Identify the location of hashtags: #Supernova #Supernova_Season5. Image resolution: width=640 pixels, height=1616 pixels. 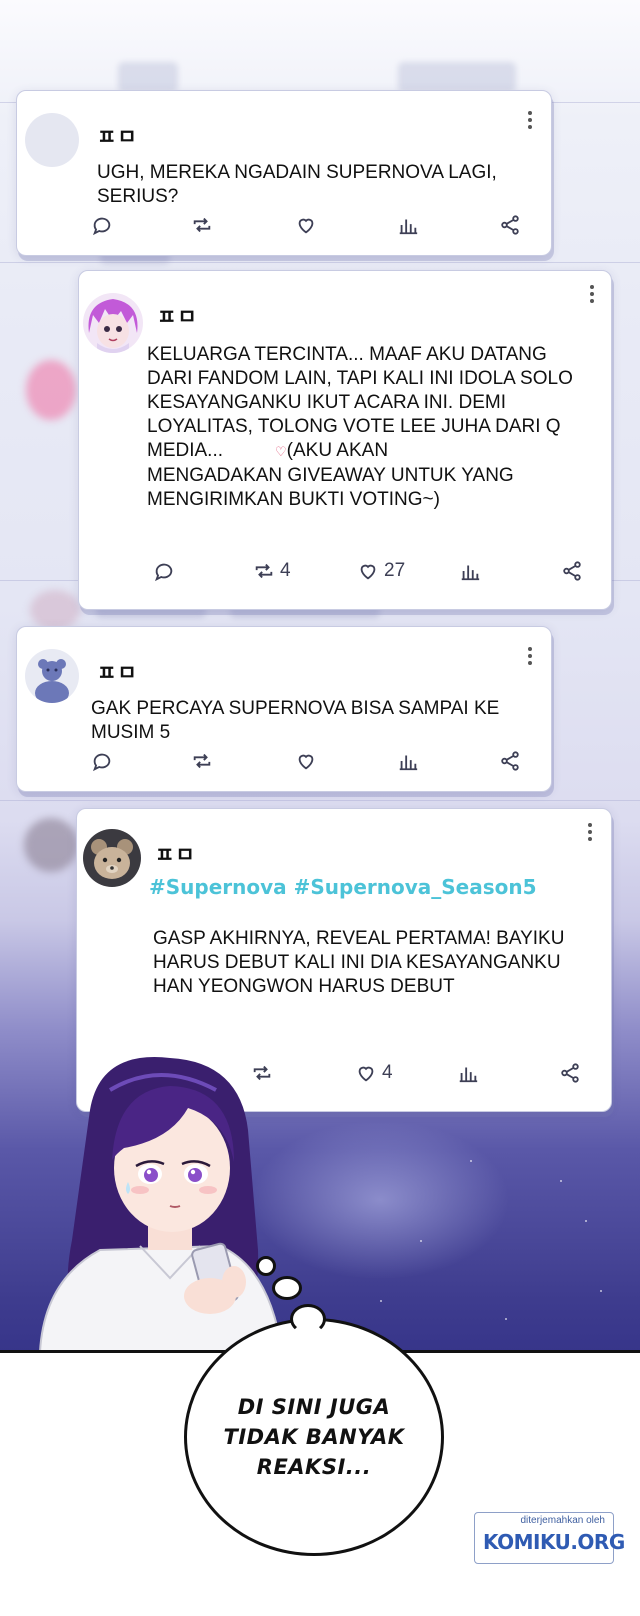
(343, 887).